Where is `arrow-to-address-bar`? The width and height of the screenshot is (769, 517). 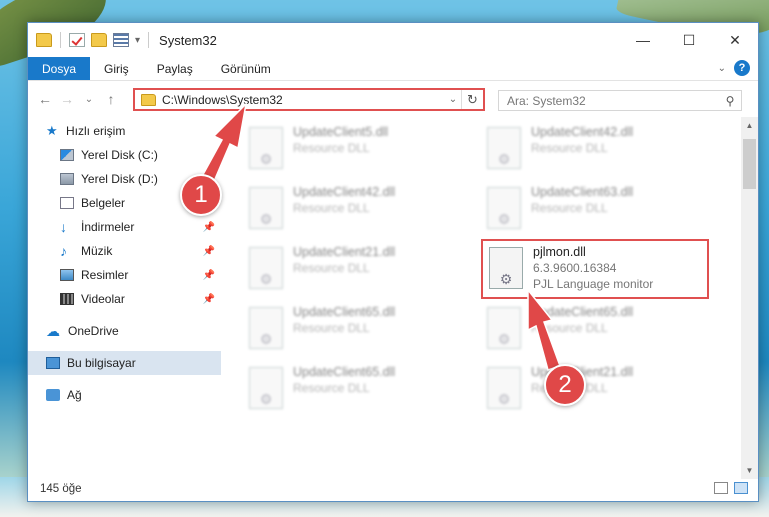 arrow-to-address-bar is located at coordinates (223, 144).